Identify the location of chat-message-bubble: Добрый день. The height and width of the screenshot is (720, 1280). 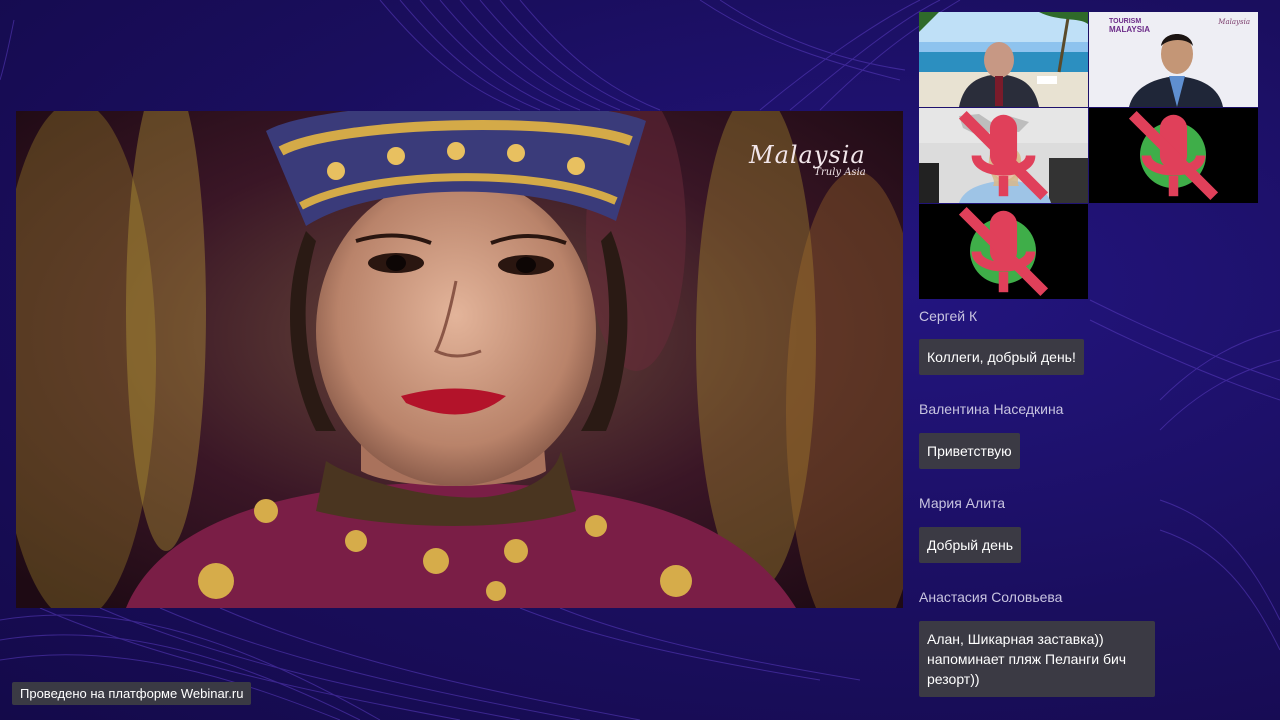
(970, 545).